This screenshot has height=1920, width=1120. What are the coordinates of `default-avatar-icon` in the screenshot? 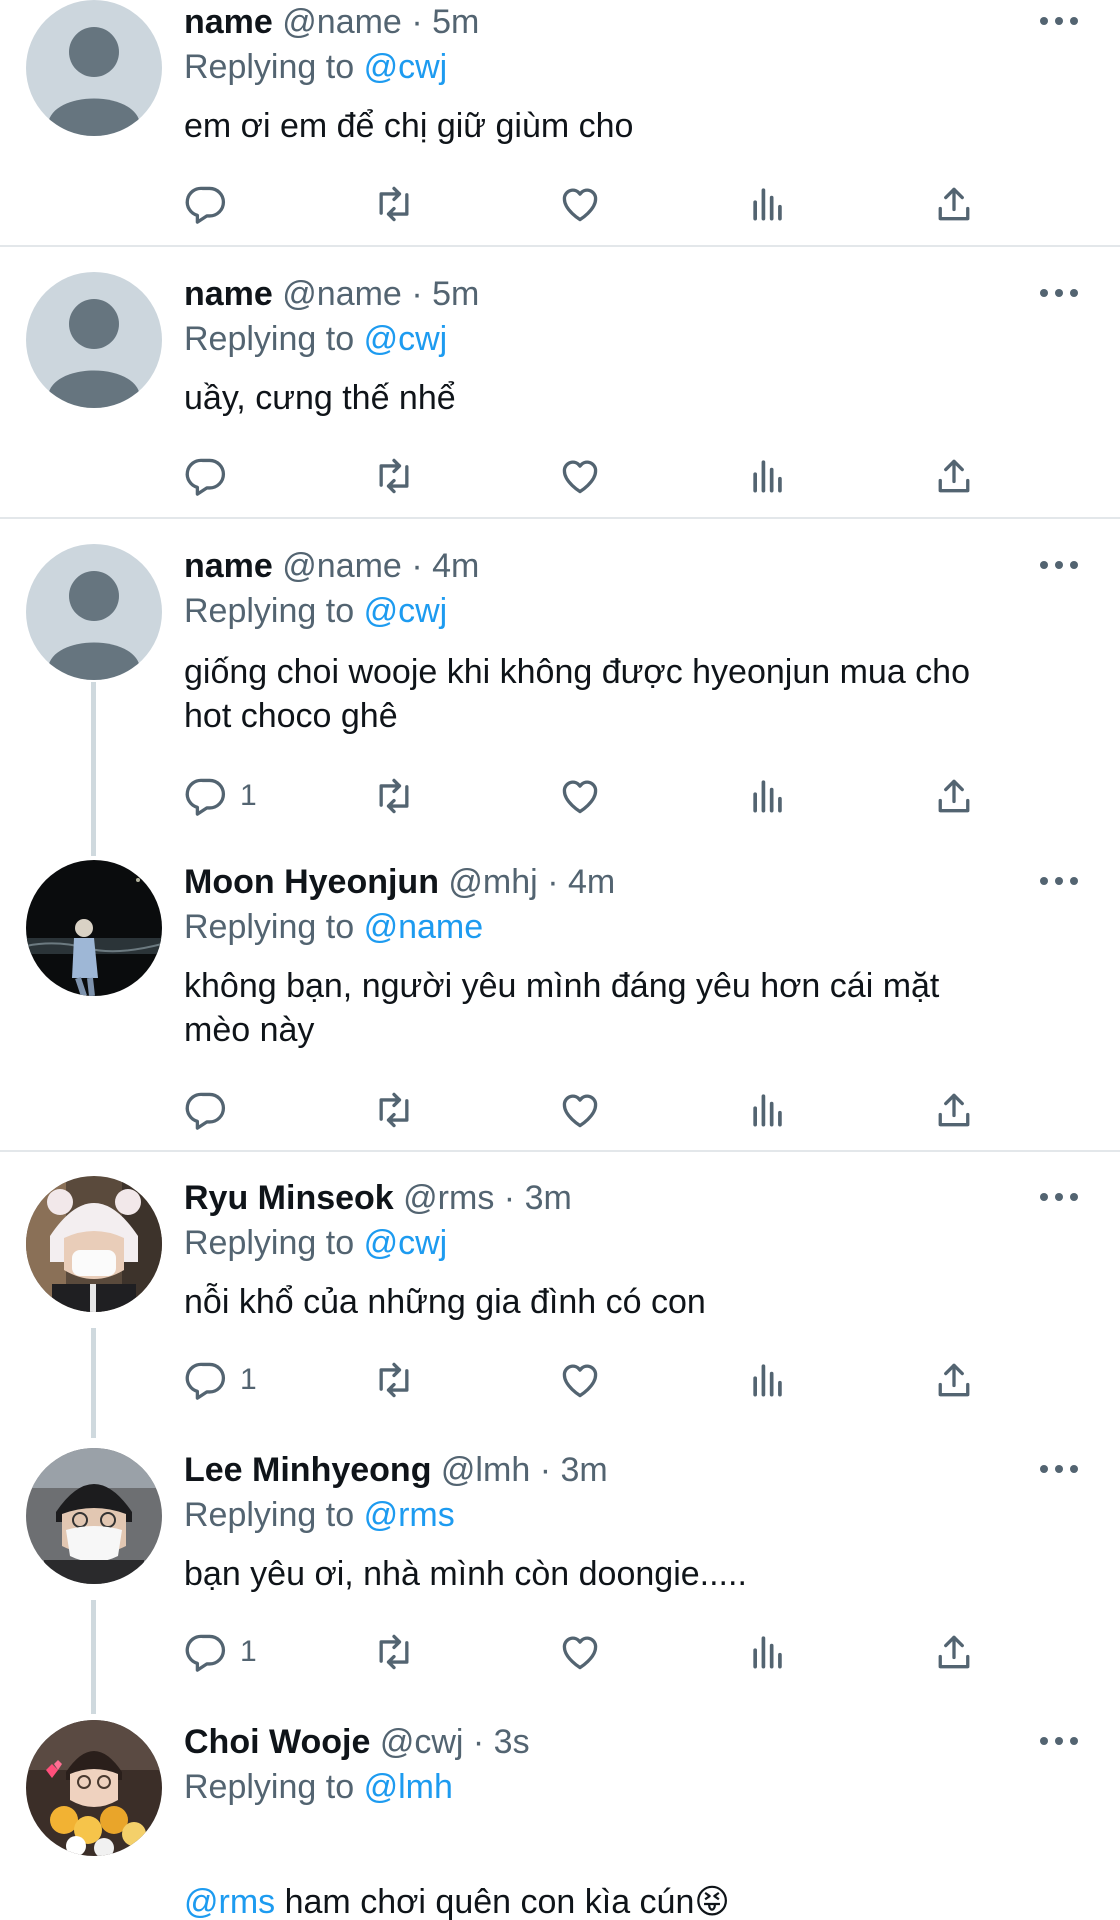 It's located at (94, 68).